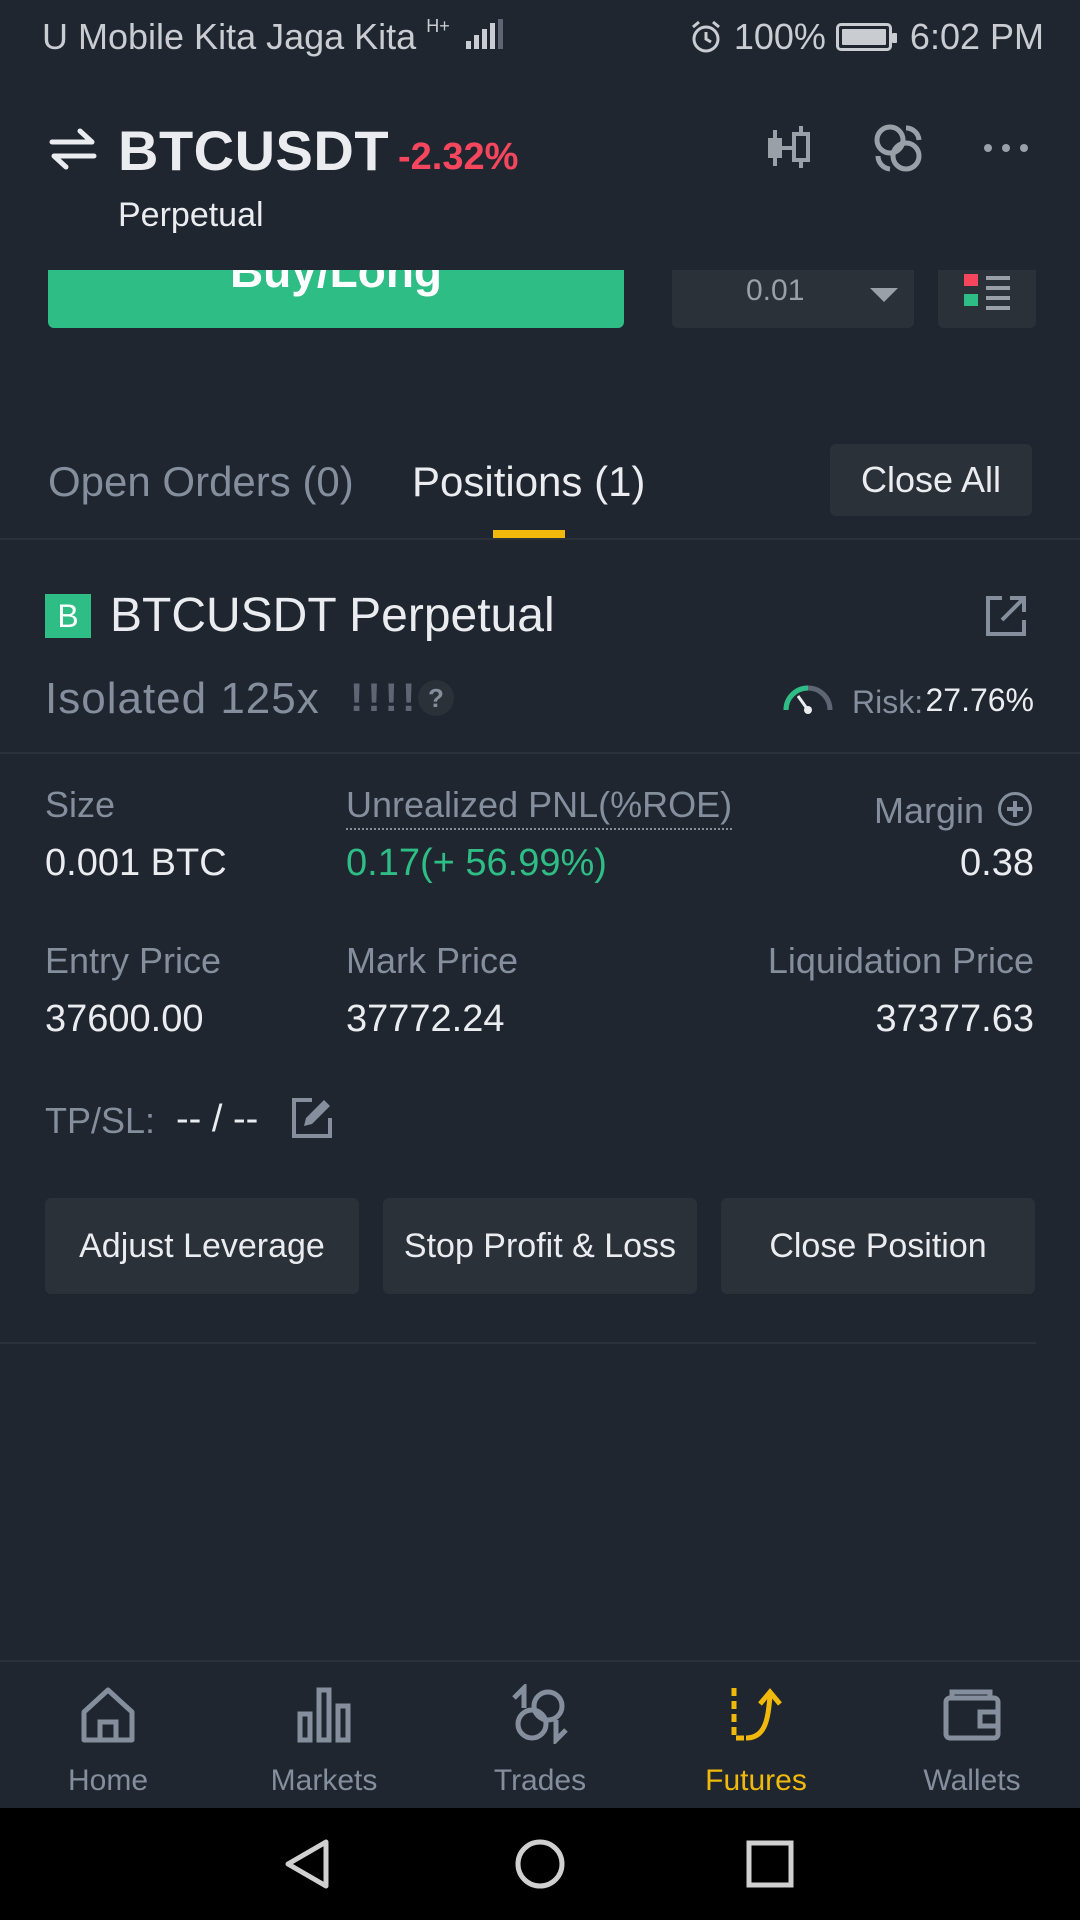 The height and width of the screenshot is (1920, 1080). I want to click on orderbook-layout-button, so click(987, 299).